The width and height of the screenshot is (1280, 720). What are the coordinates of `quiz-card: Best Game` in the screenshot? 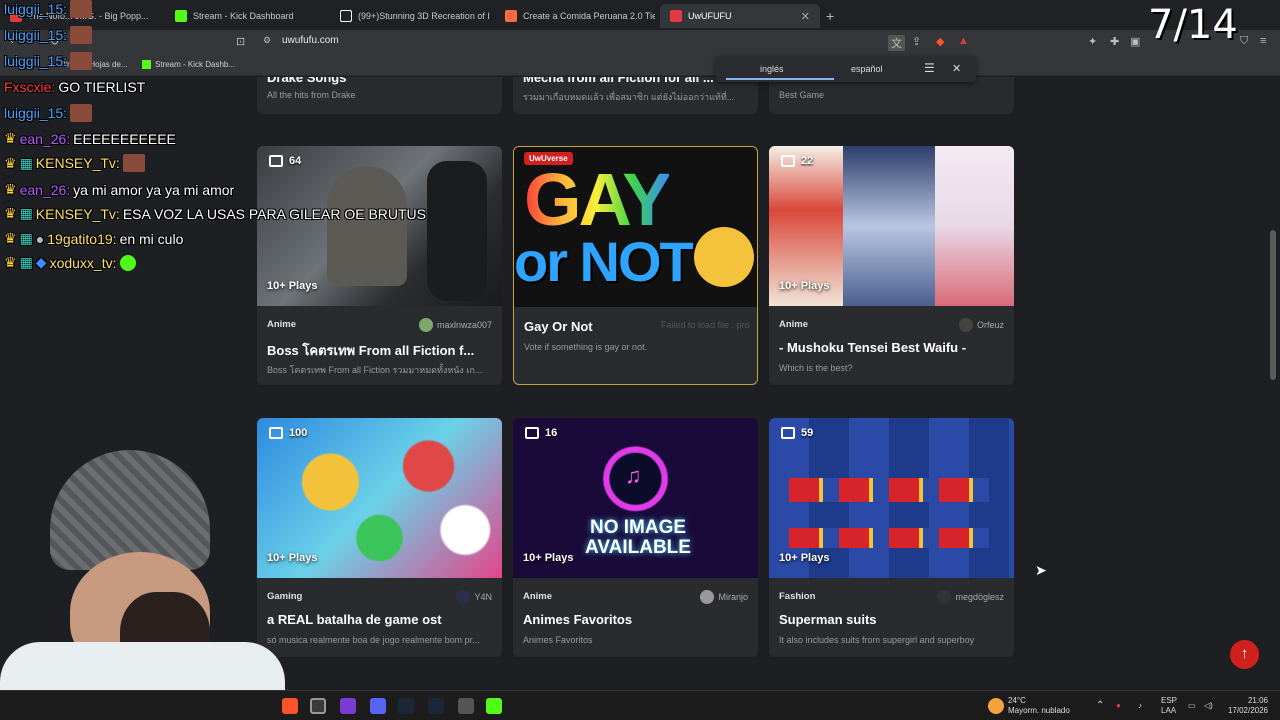 It's located at (891, 95).